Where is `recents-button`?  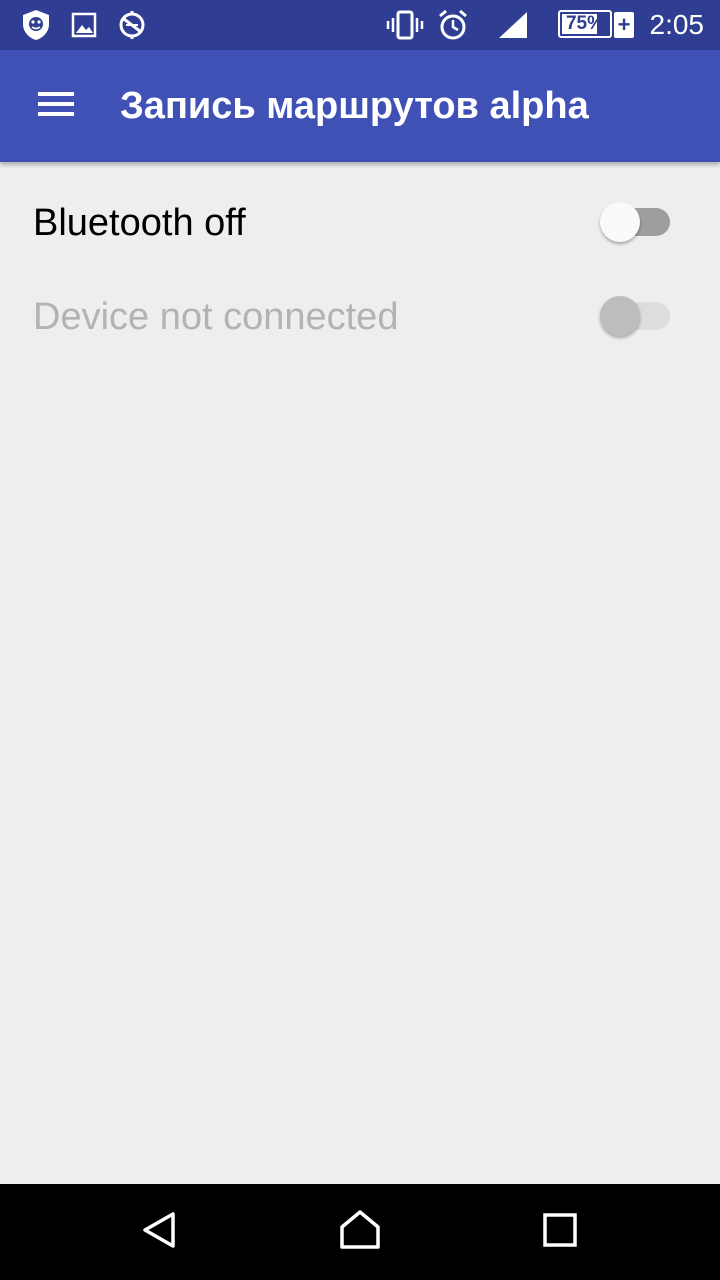
recents-button is located at coordinates (560, 1232).